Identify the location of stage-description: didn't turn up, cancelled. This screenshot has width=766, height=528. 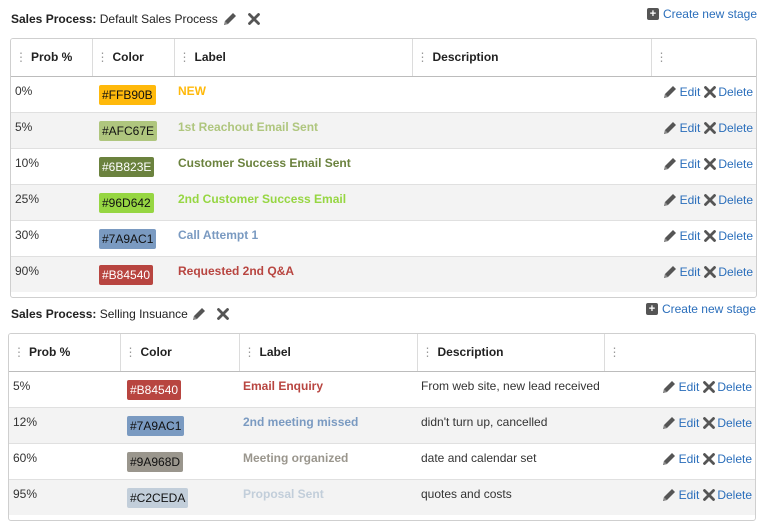
(484, 421).